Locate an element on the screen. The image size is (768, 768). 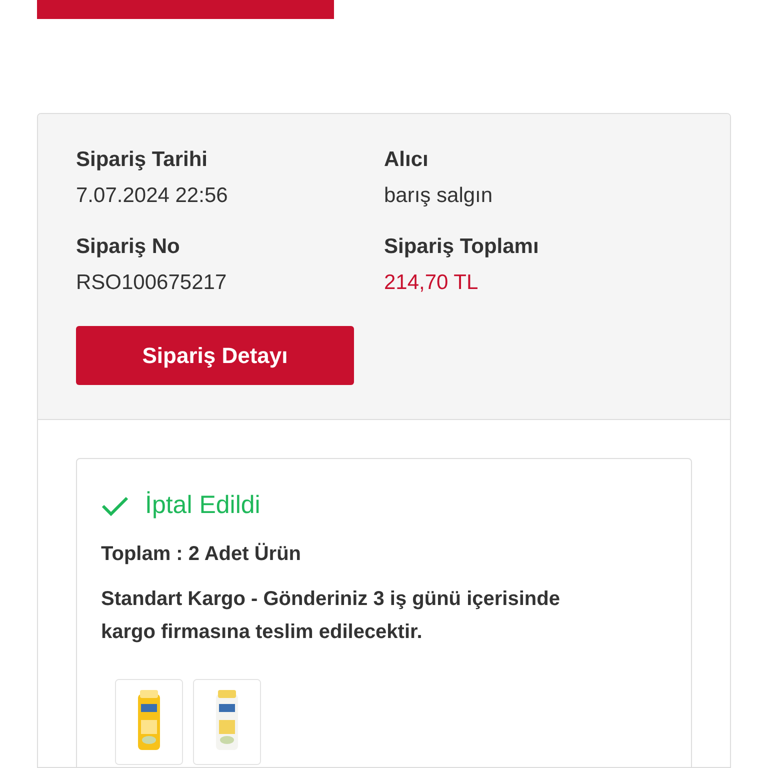
check-icon is located at coordinates (115, 505).